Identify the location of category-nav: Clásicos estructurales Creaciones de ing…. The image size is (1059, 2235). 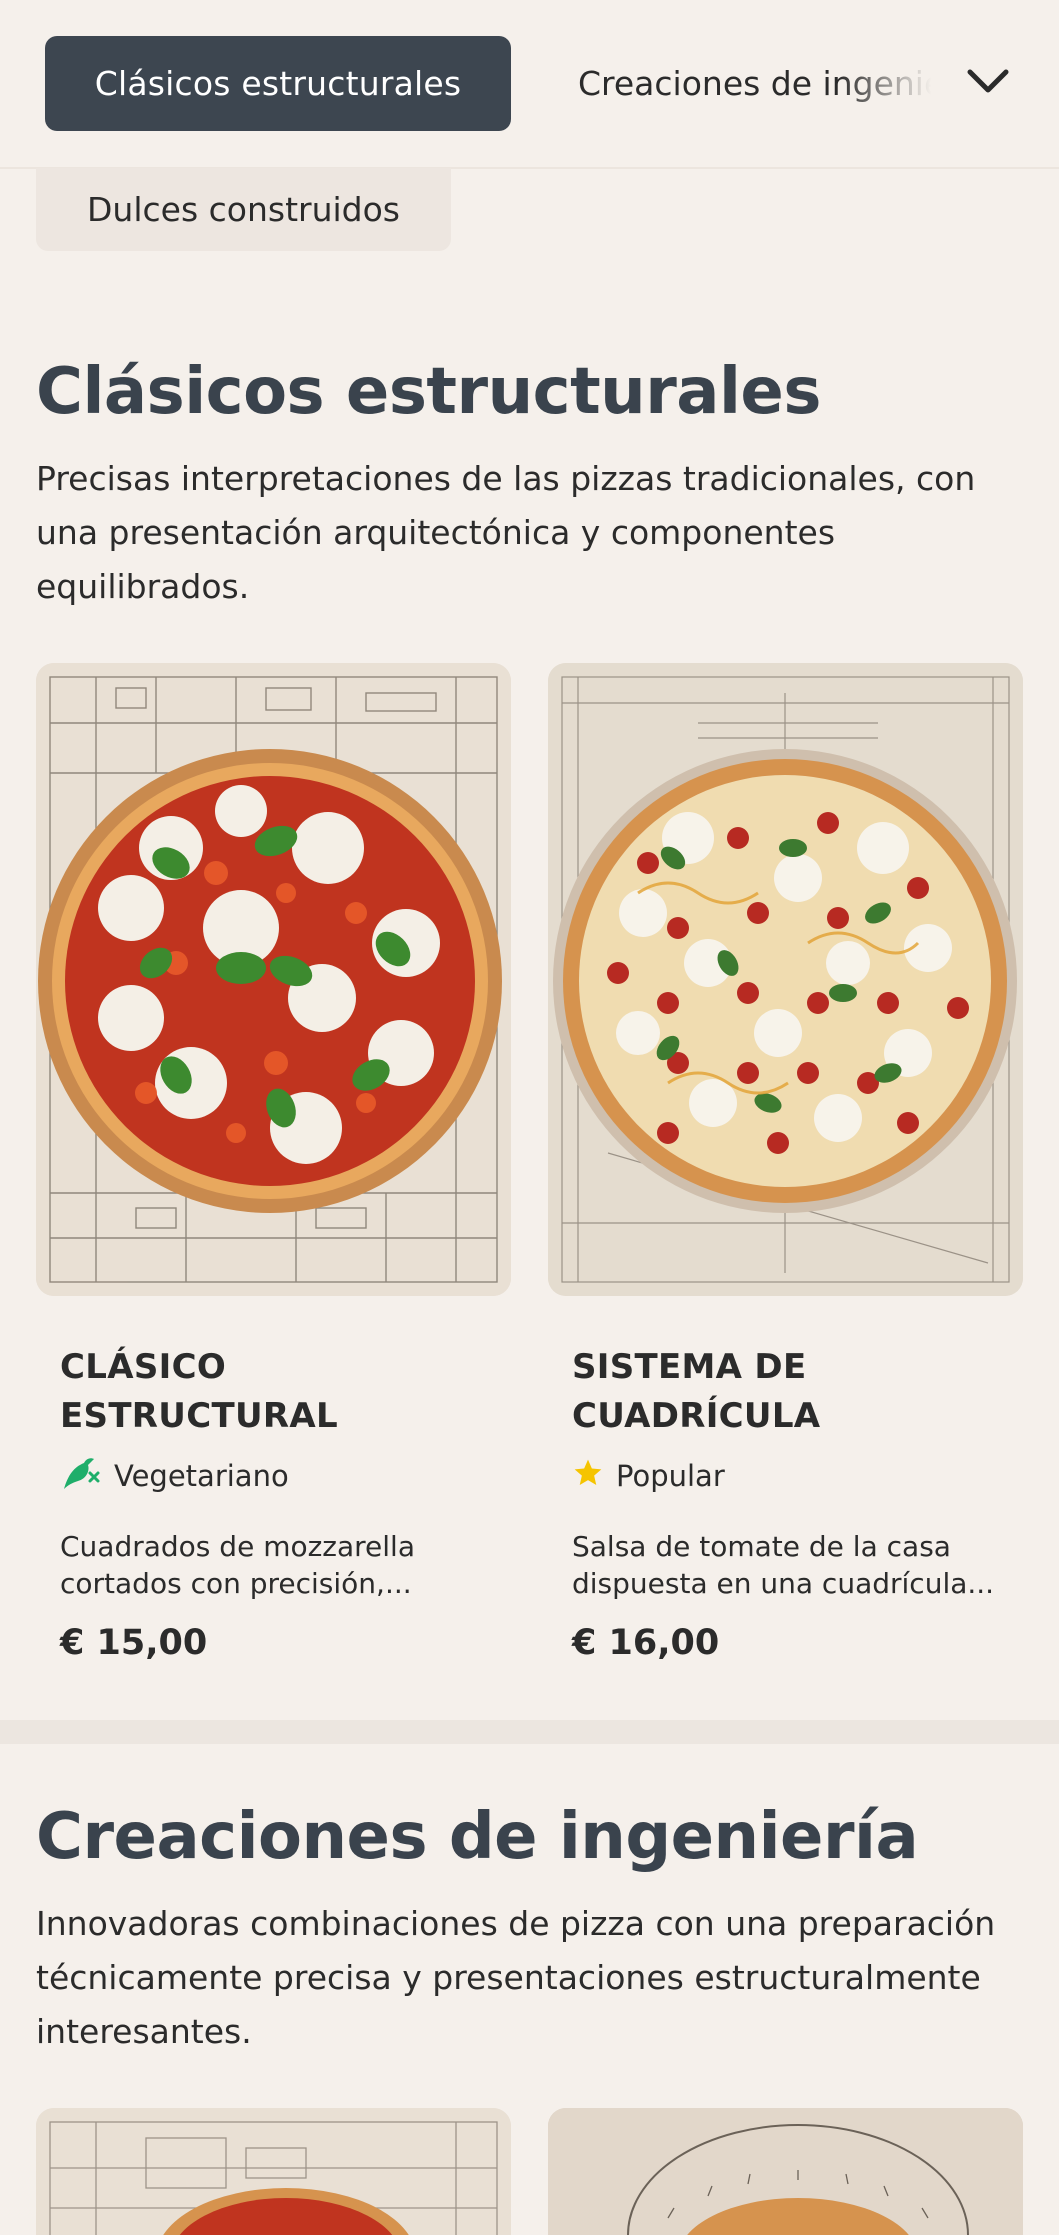
(529, 84).